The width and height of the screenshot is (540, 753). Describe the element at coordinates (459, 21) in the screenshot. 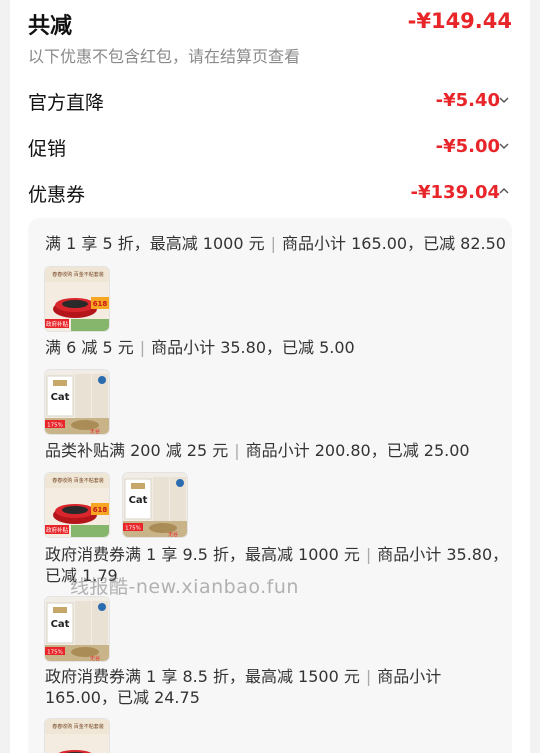

I see `total-discount-amount: -¥149.44` at that location.